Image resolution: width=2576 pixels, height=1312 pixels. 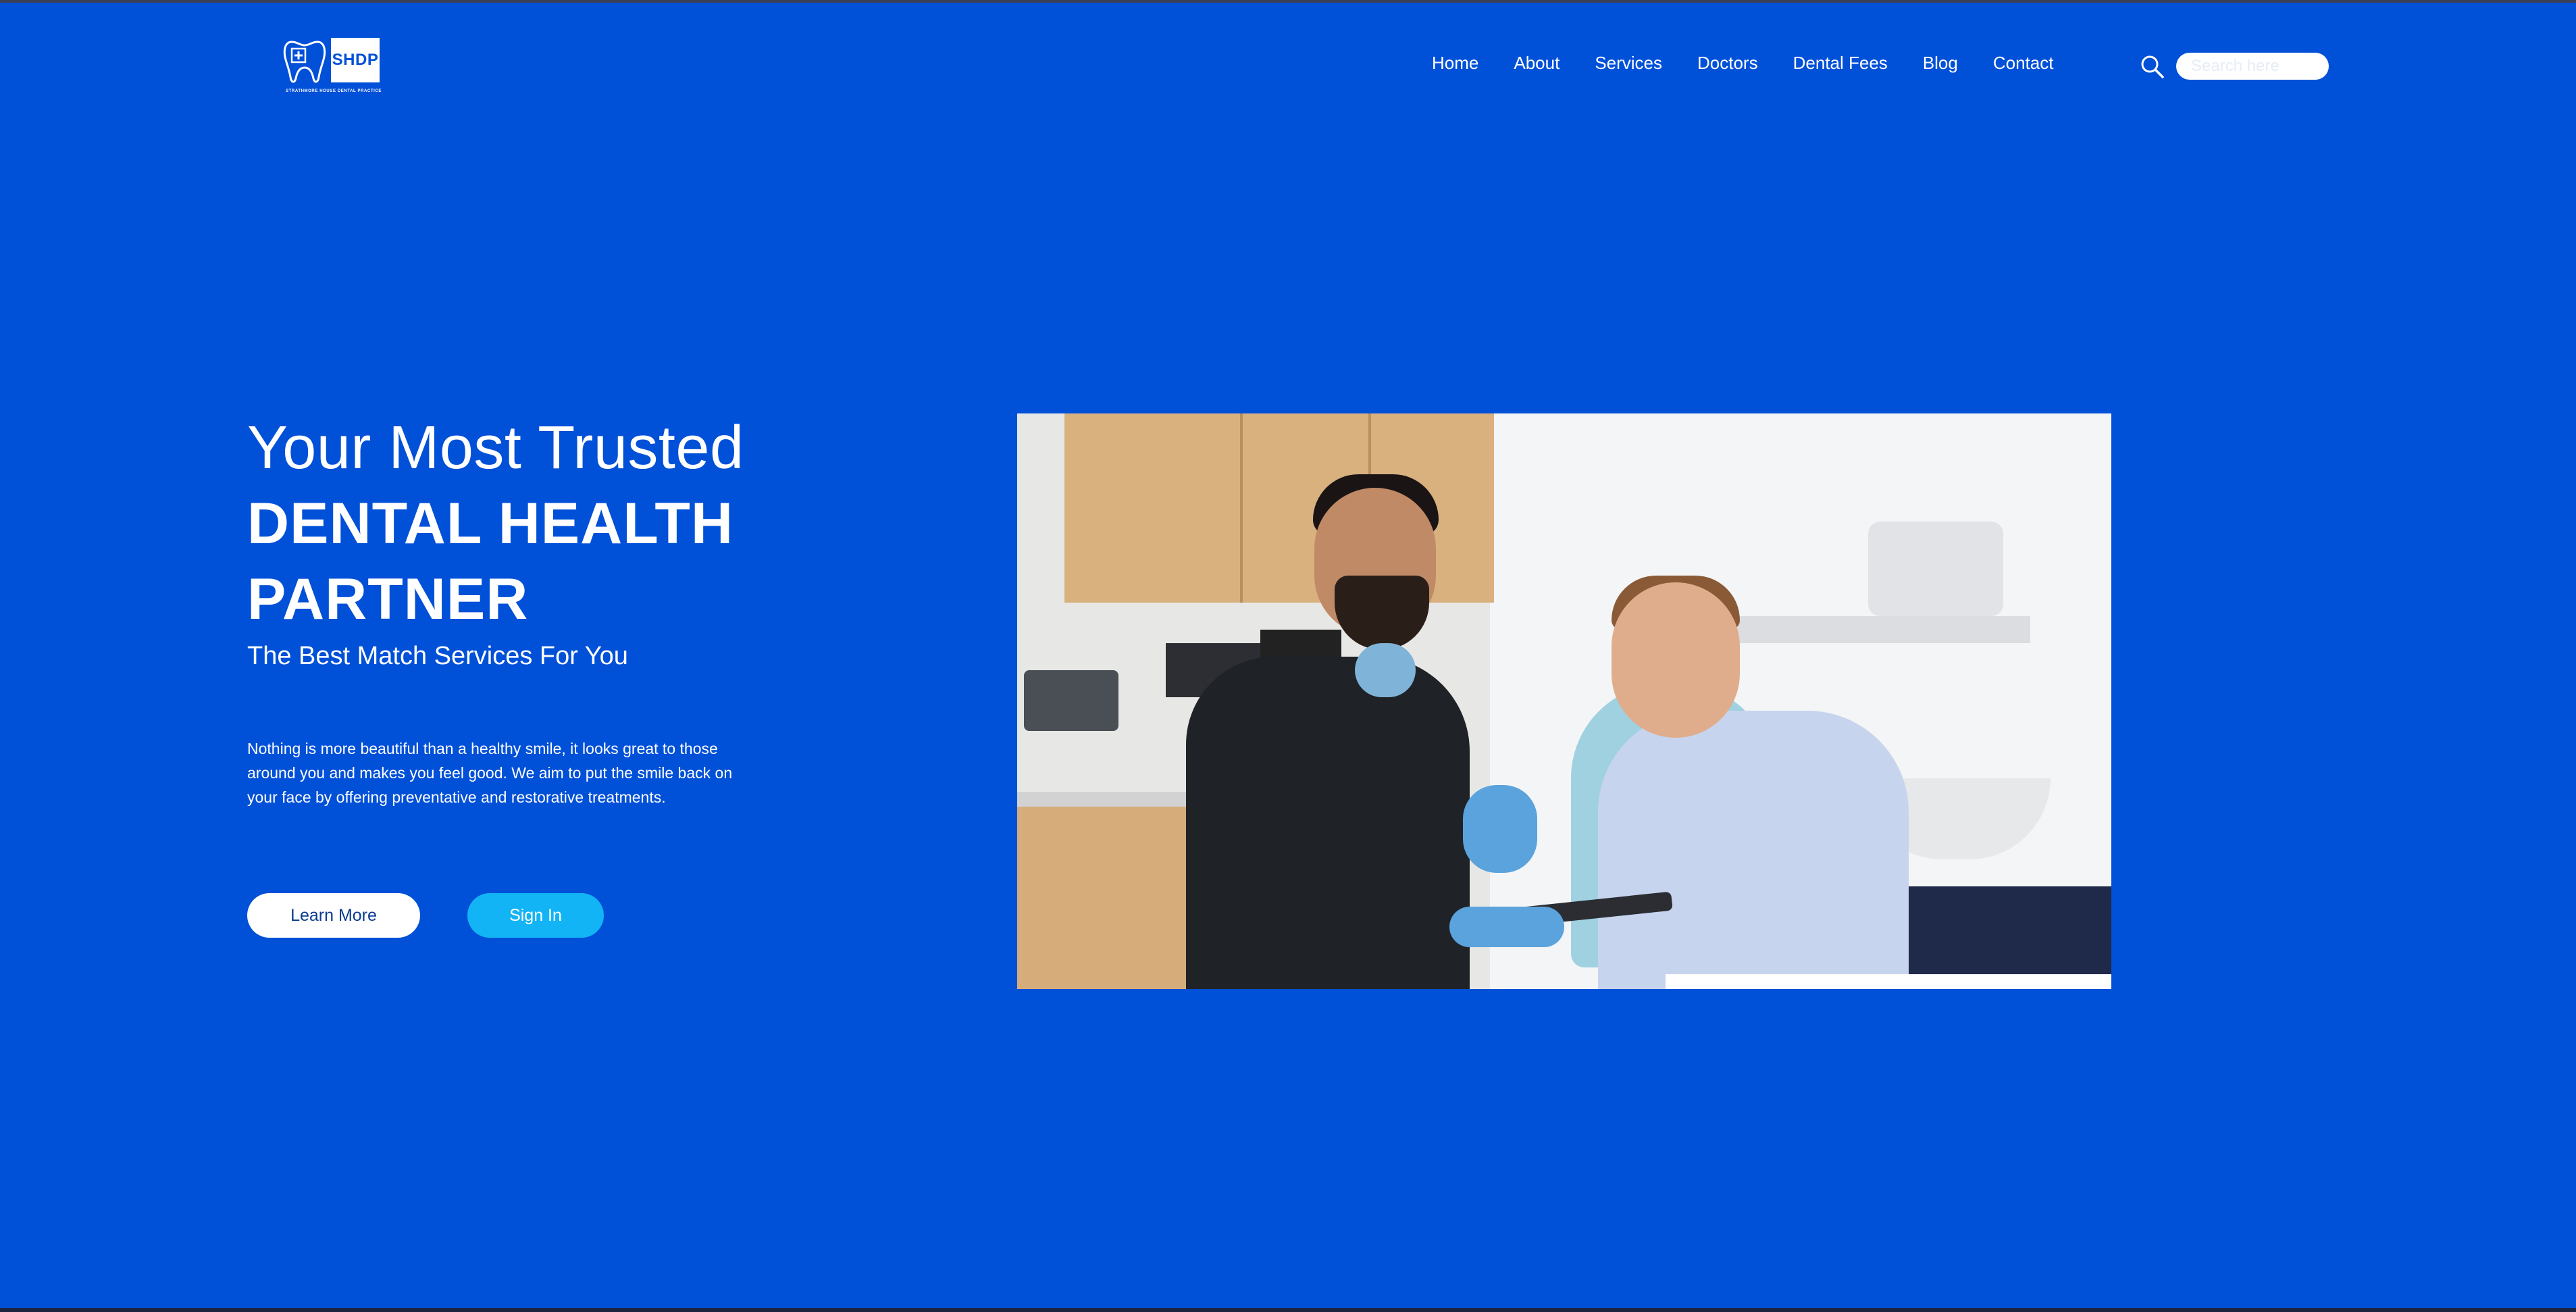 What do you see at coordinates (490, 523) in the screenshot?
I see `hero-heading-bold-line1: DENTAL HEALTH` at bounding box center [490, 523].